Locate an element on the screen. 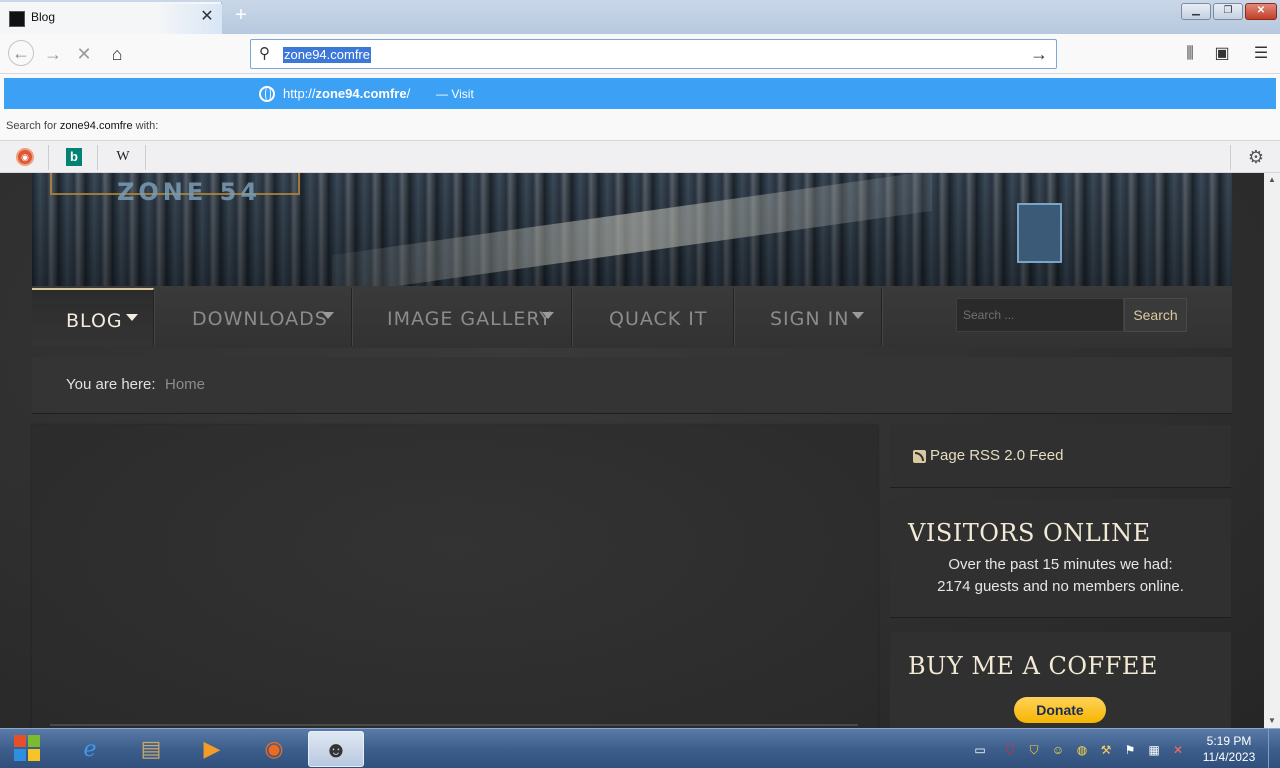  globe-icon is located at coordinates (267, 94).